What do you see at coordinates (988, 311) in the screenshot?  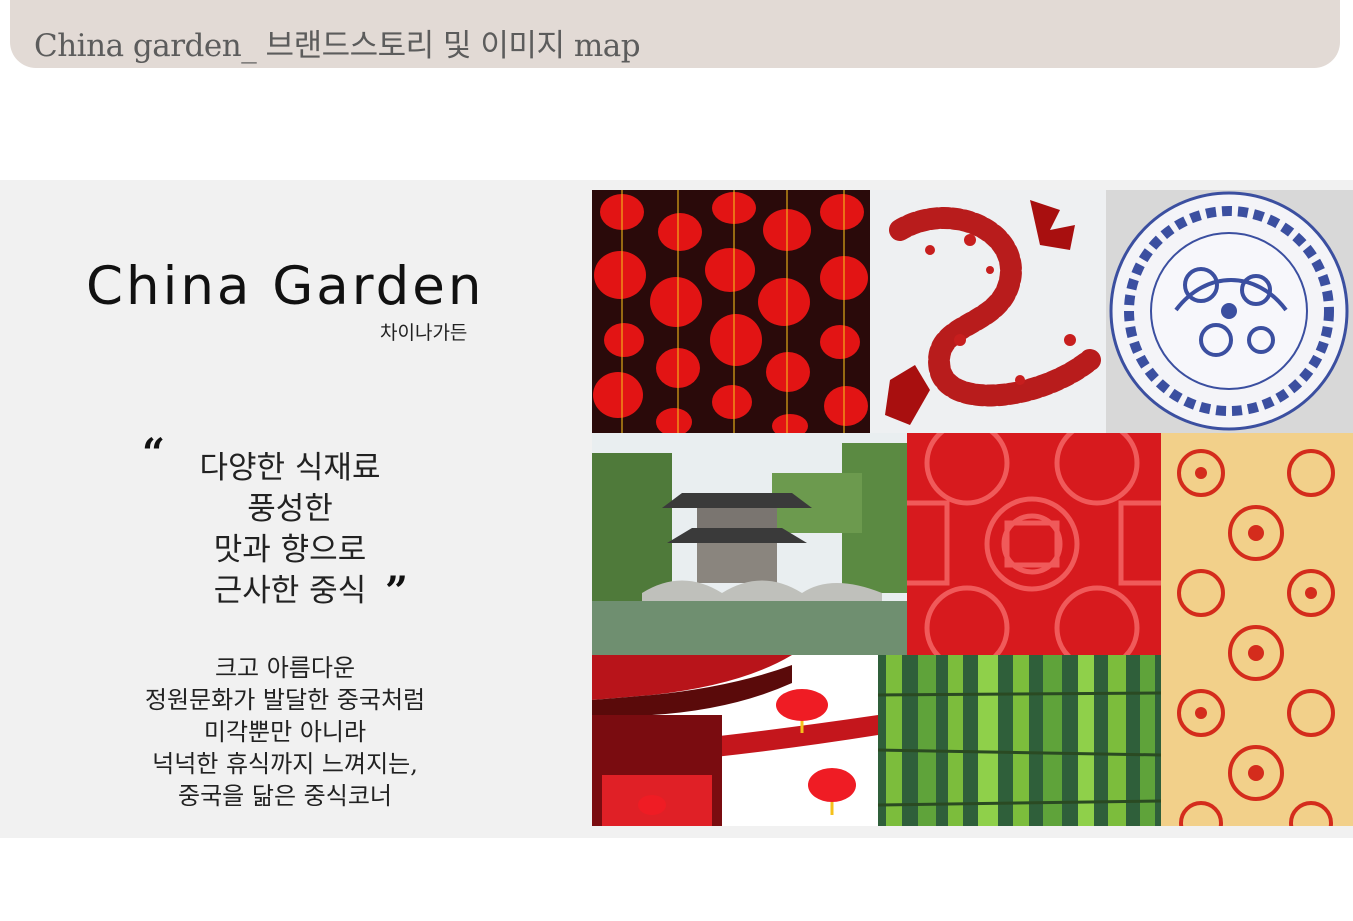 I see `red-dragon-image` at bounding box center [988, 311].